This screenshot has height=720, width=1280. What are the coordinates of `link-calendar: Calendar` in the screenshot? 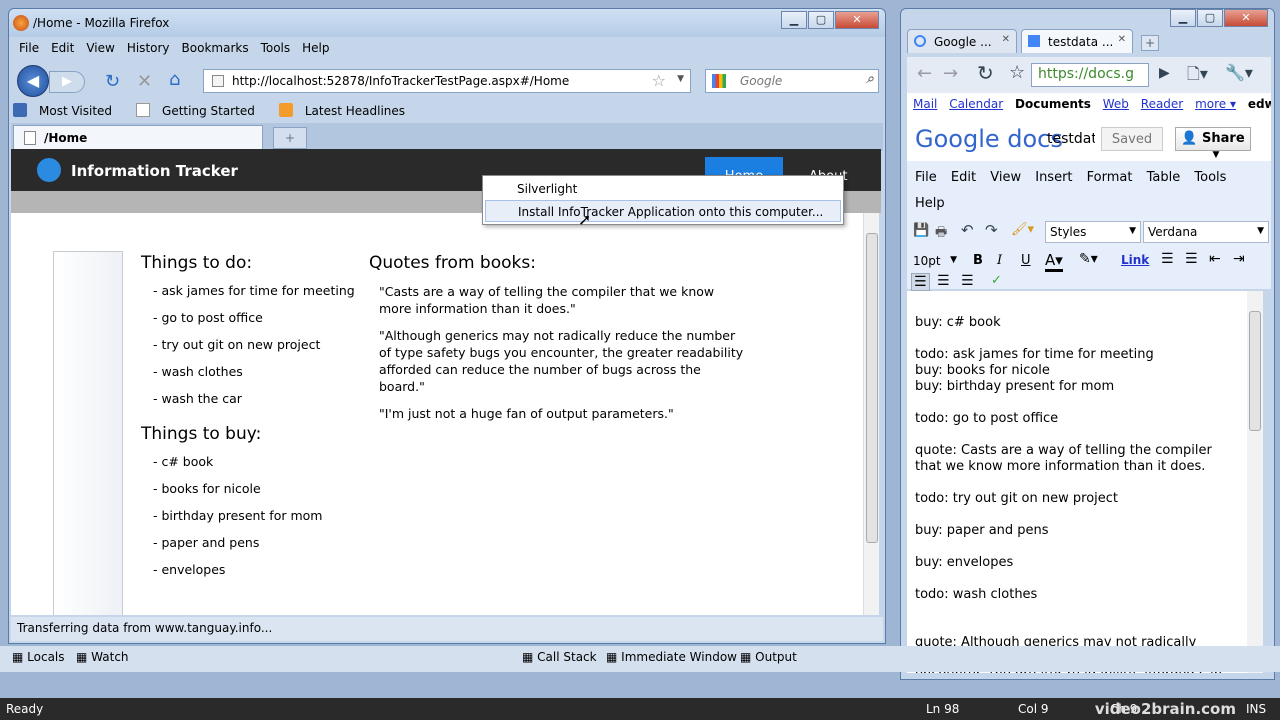 It's located at (976, 104).